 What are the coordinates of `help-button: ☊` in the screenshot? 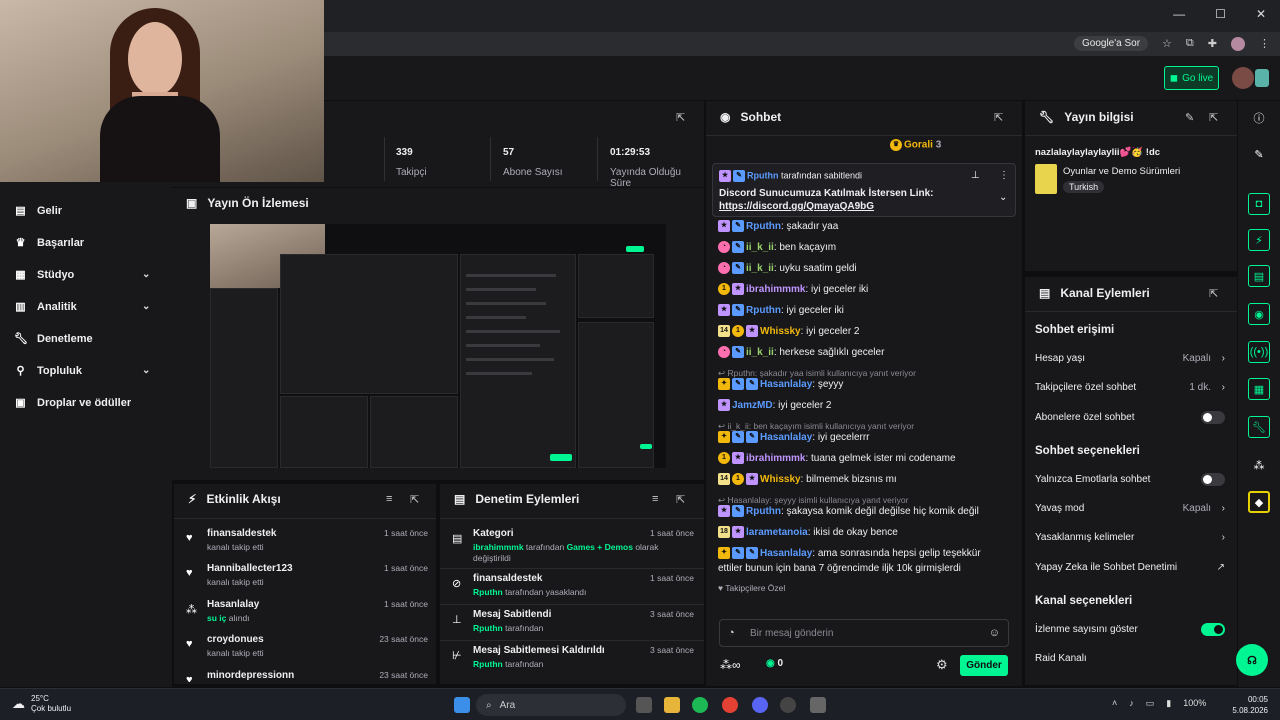 It's located at (1252, 660).